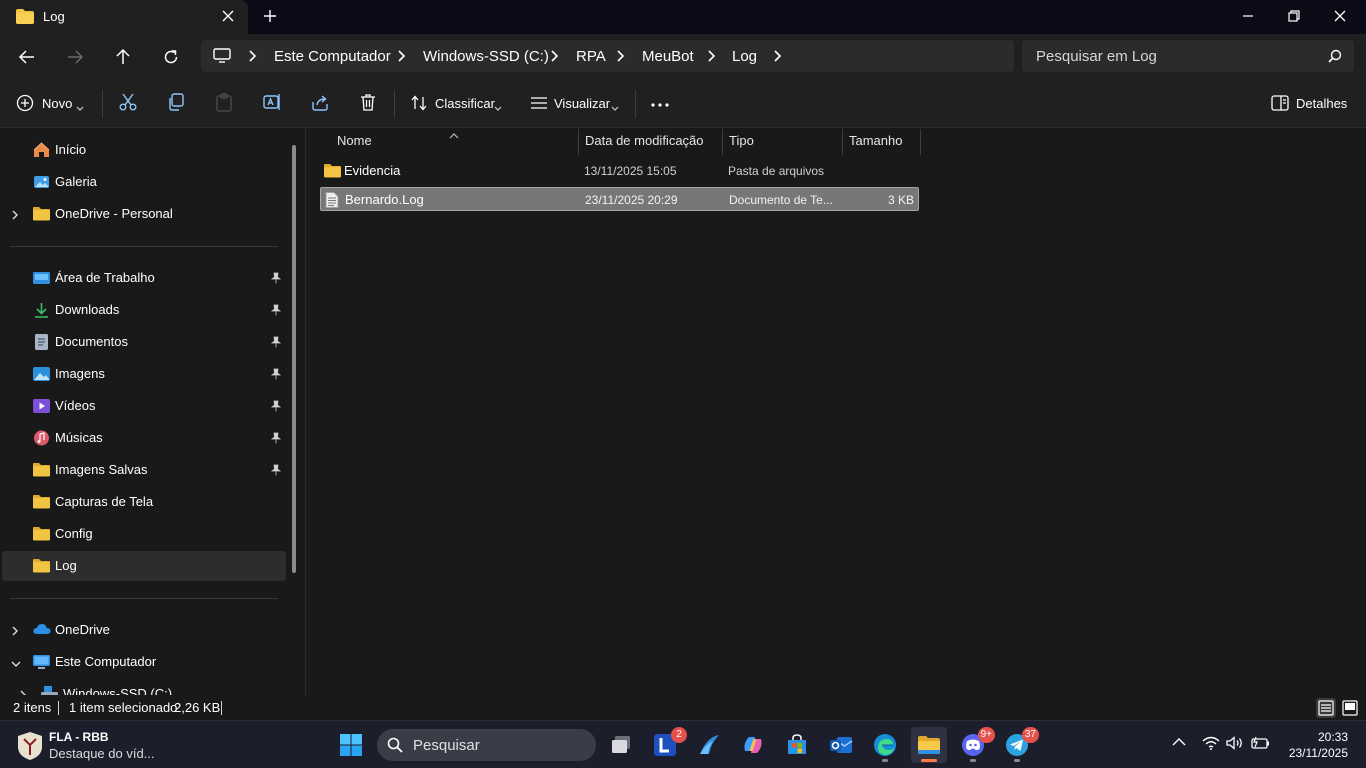 This screenshot has width=1366, height=768. Describe the element at coordinates (841, 745) in the screenshot. I see `taskbar-app-outlook` at that location.